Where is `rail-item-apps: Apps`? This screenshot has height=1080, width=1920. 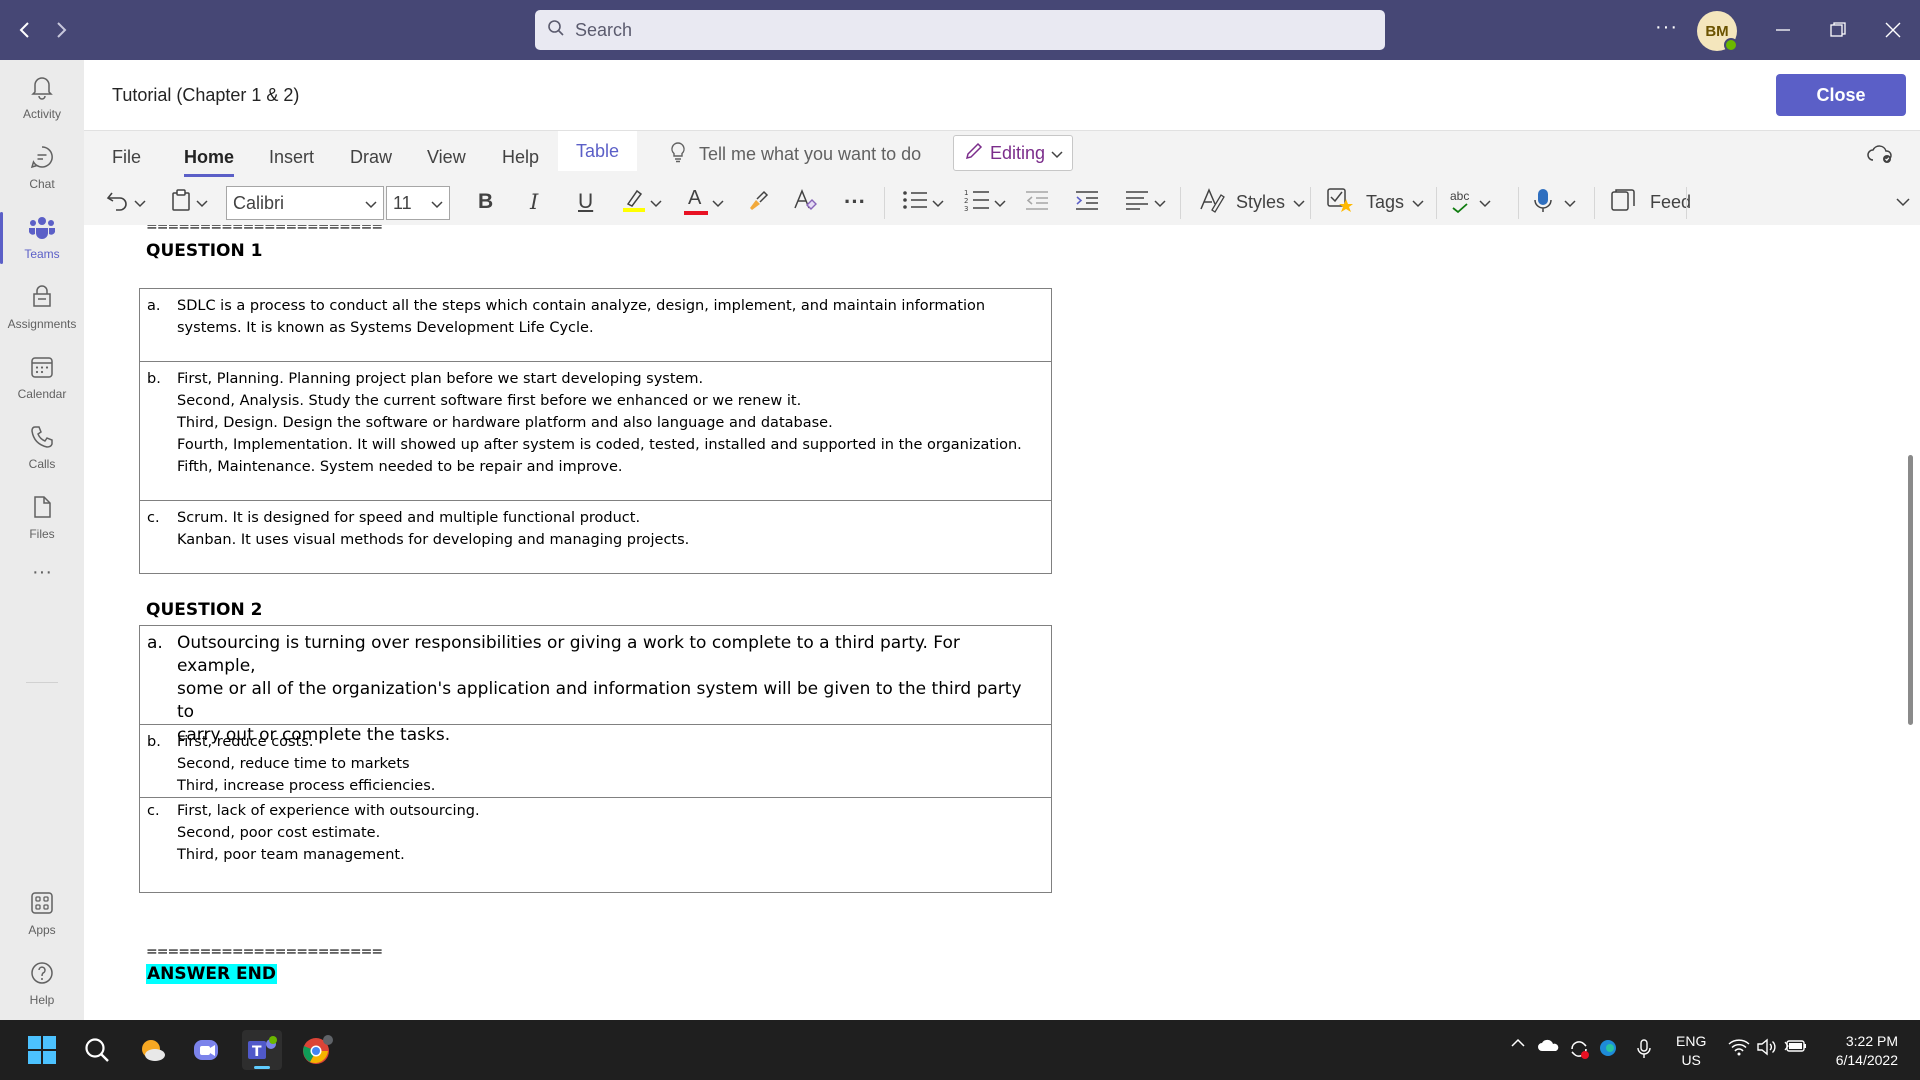
rail-item-apps: Apps is located at coordinates (42, 913).